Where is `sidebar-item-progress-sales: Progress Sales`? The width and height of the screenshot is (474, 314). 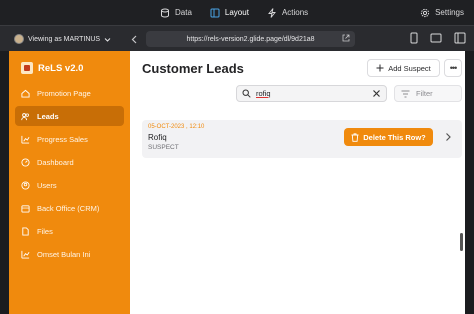
sidebar-item-progress-sales: Progress Sales is located at coordinates (69, 139).